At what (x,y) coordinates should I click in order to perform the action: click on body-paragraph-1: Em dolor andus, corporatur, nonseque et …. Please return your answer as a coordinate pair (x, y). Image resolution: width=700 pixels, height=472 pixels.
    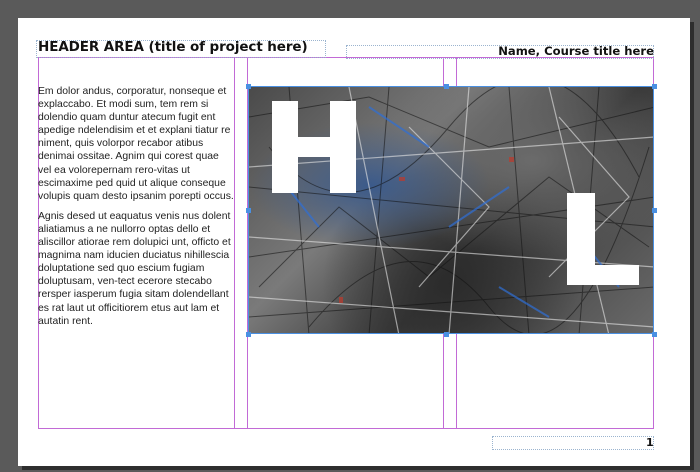
    Looking at the image, I should click on (136, 144).